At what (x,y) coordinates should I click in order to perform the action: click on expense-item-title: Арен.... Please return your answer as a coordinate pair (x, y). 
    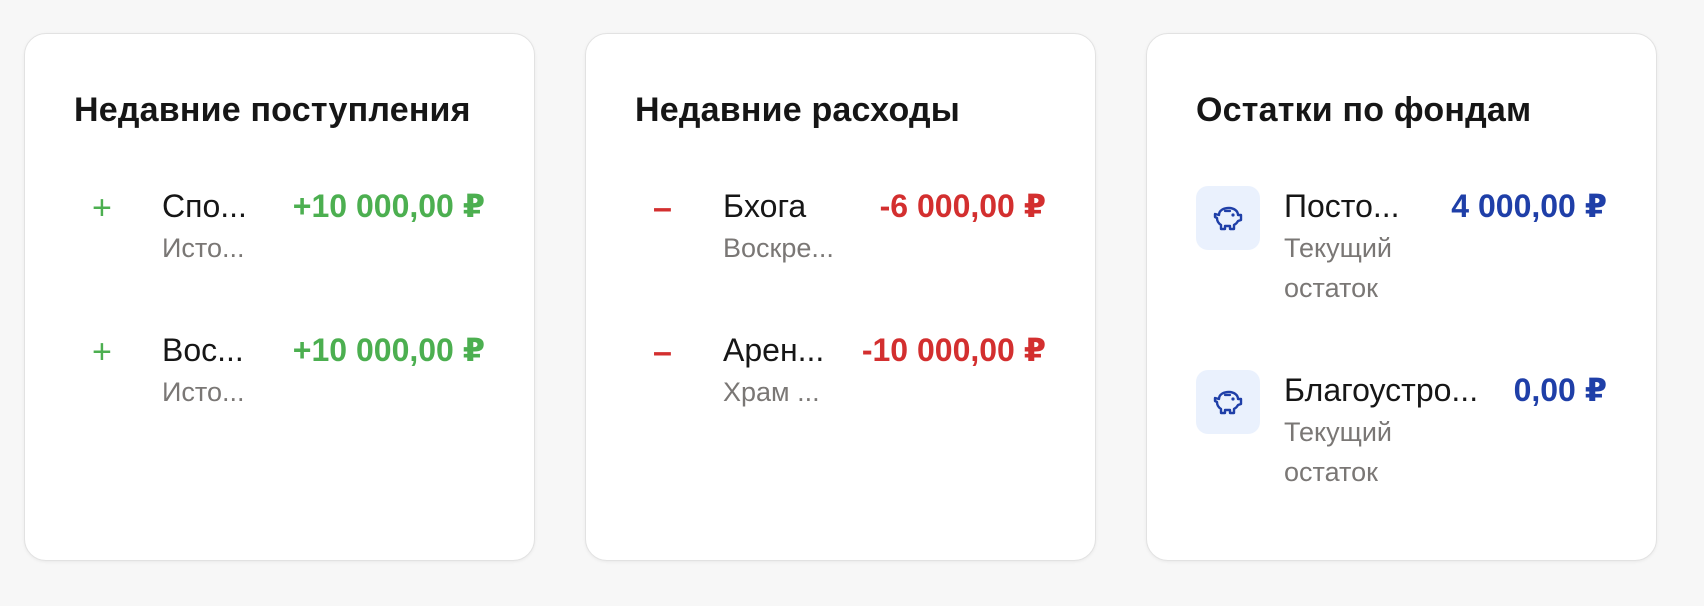
    Looking at the image, I should click on (774, 350).